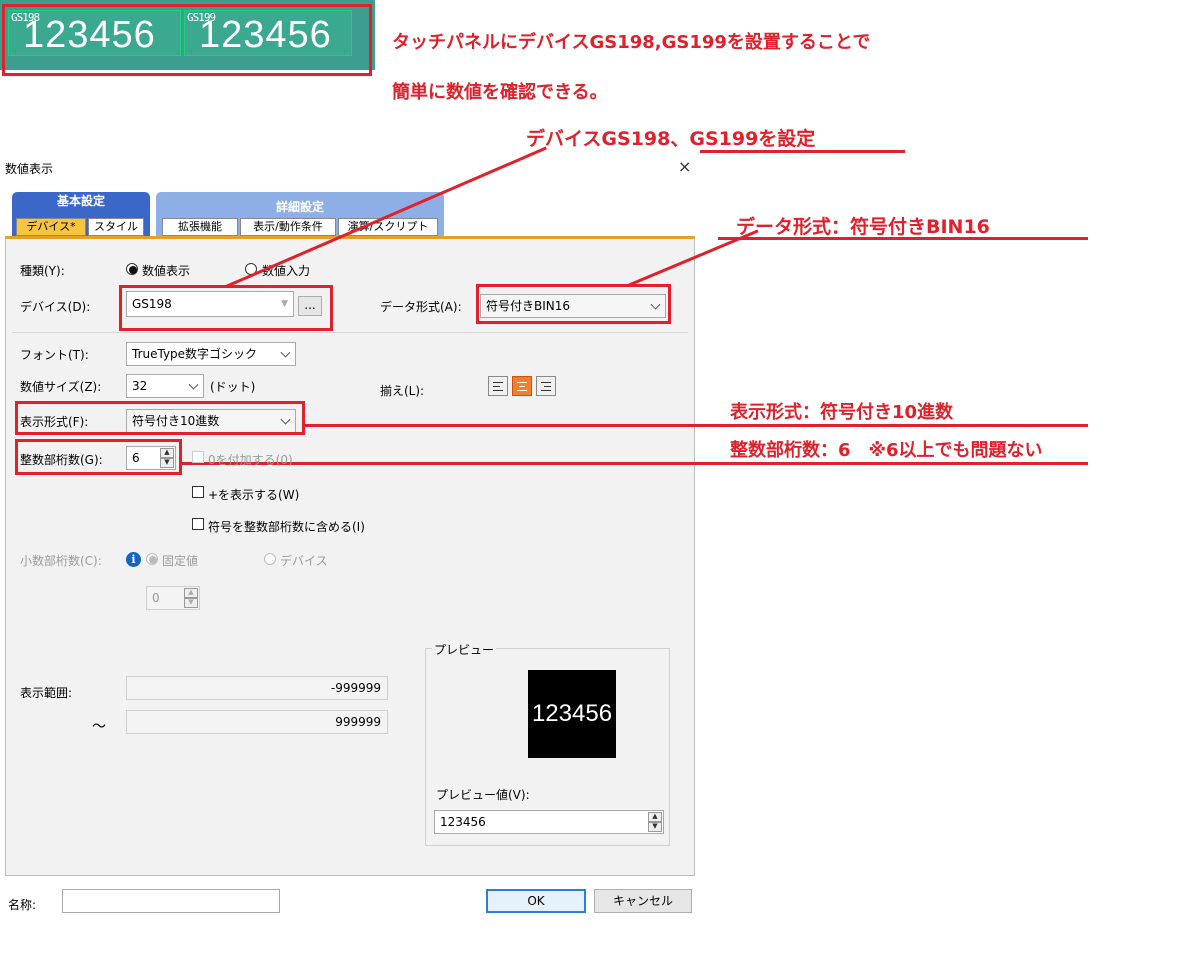 The image size is (1200, 974). What do you see at coordinates (116, 227) in the screenshot?
I see `tab-style: スタイル` at bounding box center [116, 227].